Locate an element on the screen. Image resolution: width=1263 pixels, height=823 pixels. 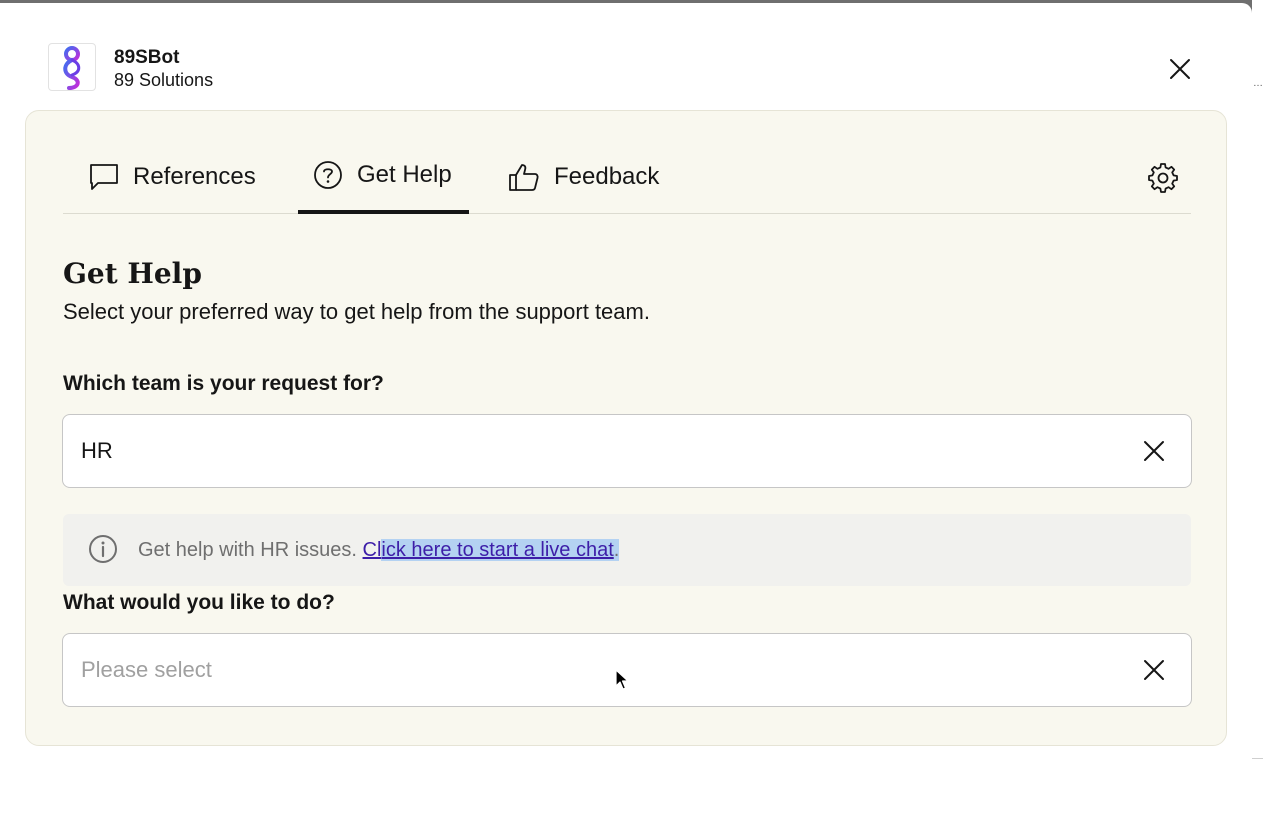
bot-logo-icon is located at coordinates (72, 68).